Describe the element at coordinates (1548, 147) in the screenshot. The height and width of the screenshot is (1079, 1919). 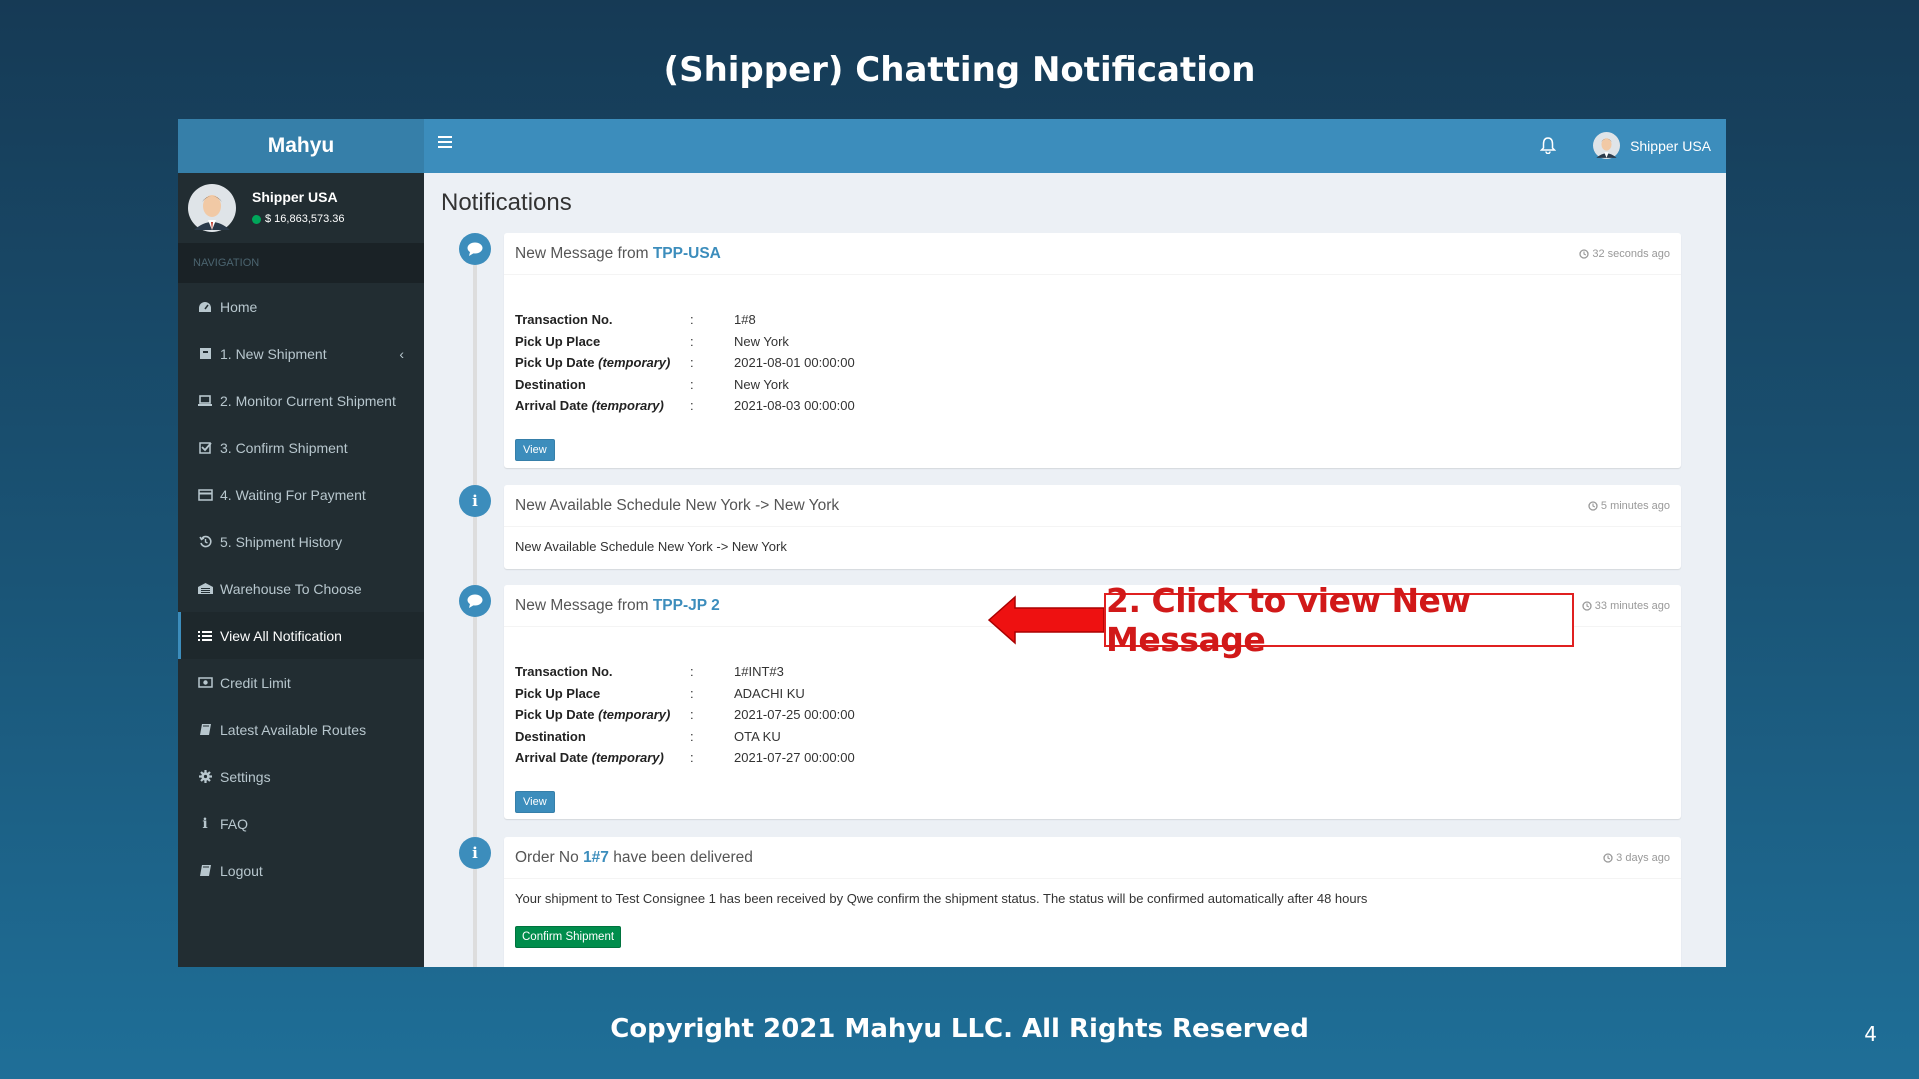
I see `bell-icon` at that location.